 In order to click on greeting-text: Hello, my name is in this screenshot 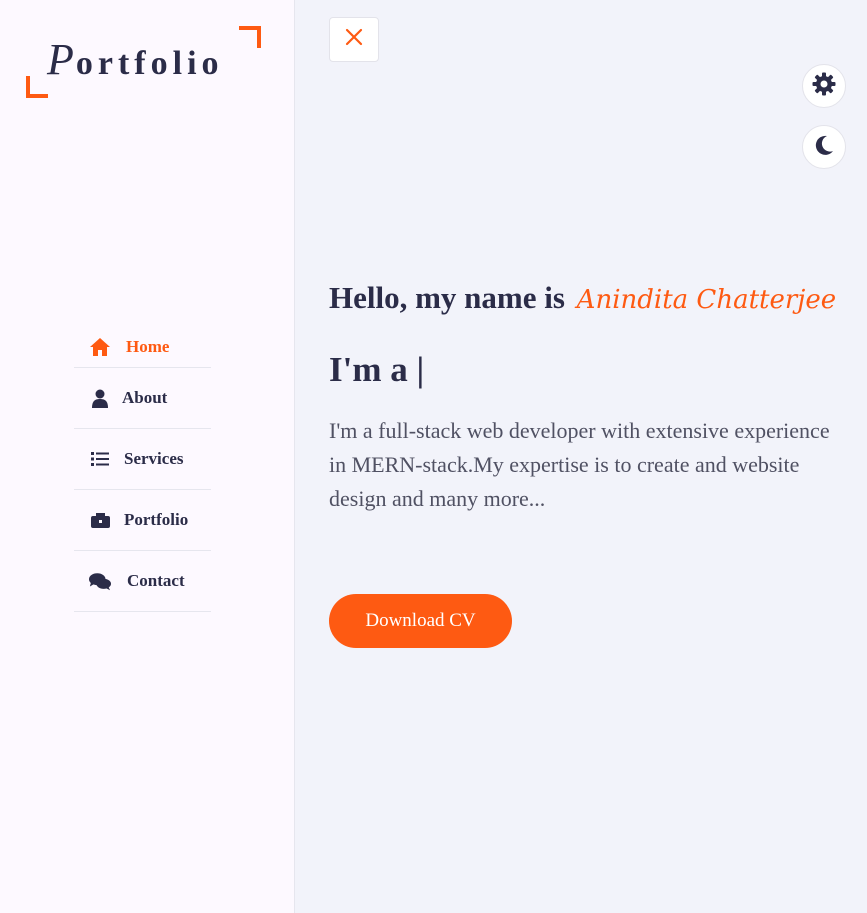, I will do `click(447, 297)`.